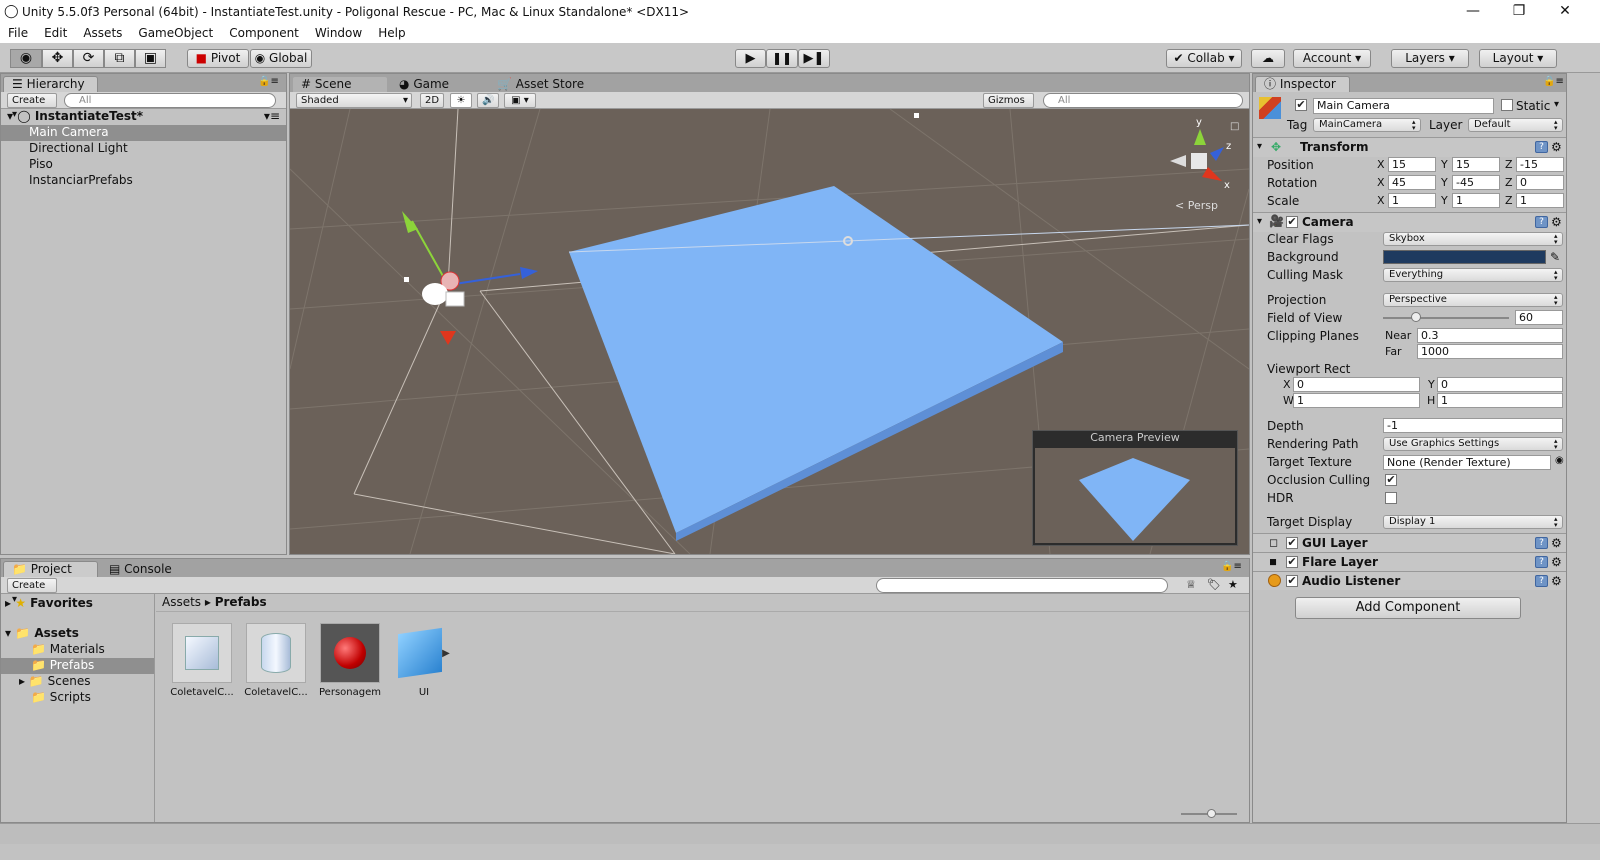 This screenshot has width=1600, height=860. Describe the element at coordinates (50, 84) in the screenshot. I see `tab-hierarchy: ☰ Hierarchy` at that location.